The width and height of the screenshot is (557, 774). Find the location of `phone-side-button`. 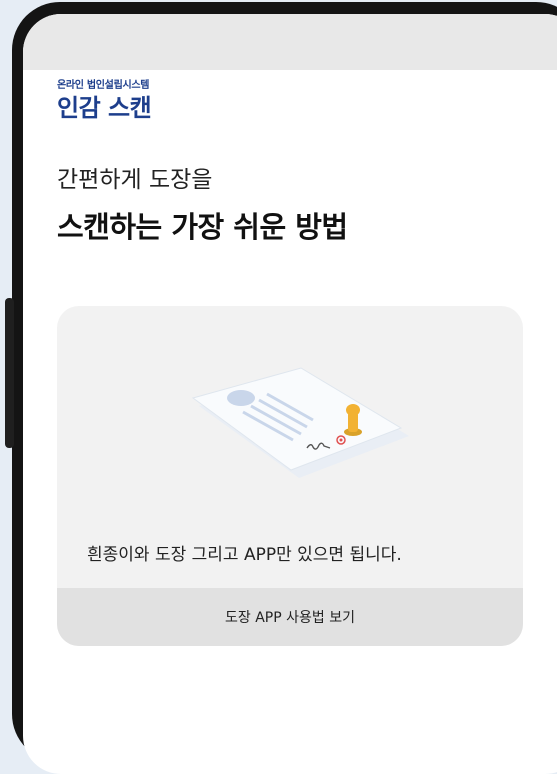

phone-side-button is located at coordinates (9, 373).